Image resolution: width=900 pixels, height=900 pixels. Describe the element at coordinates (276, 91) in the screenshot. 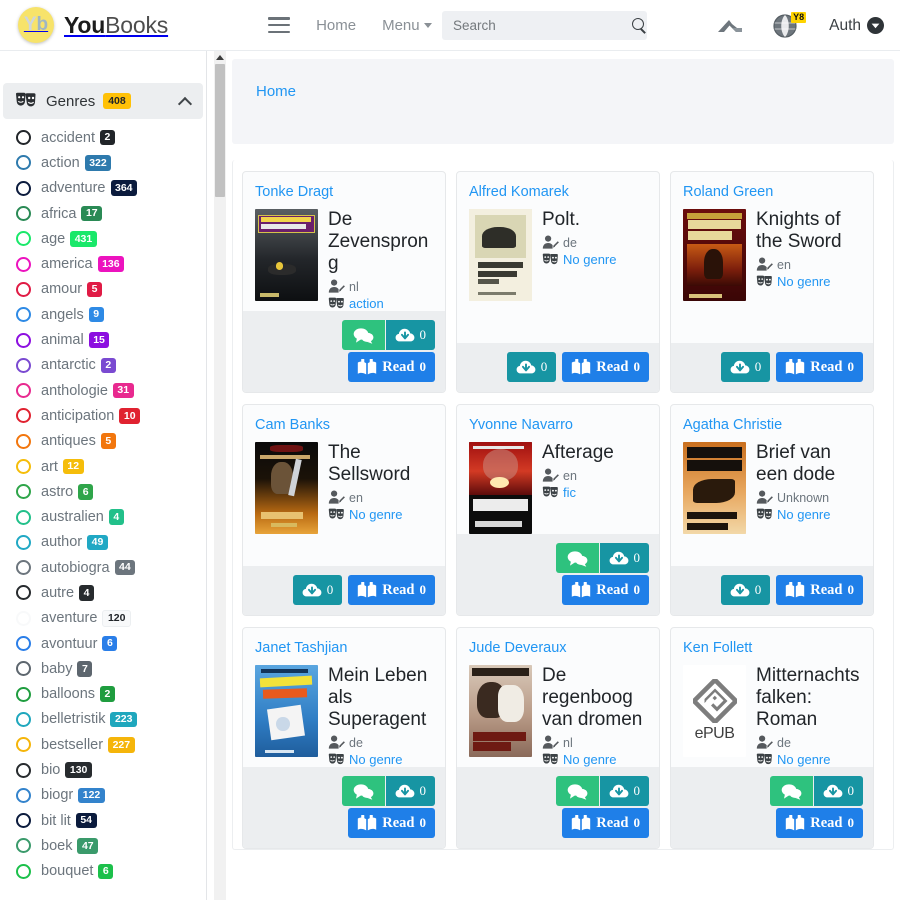

I see `breadcrumb-item-home: Home` at that location.